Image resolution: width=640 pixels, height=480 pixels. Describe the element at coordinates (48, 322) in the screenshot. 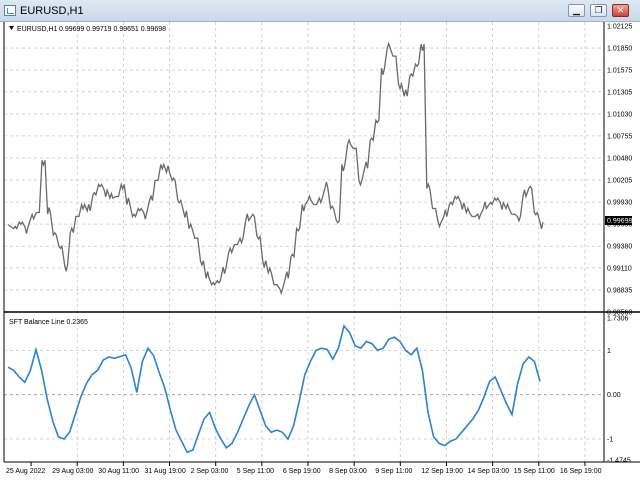

I see `indicator-name: SFT Balance Line 0.2365` at that location.